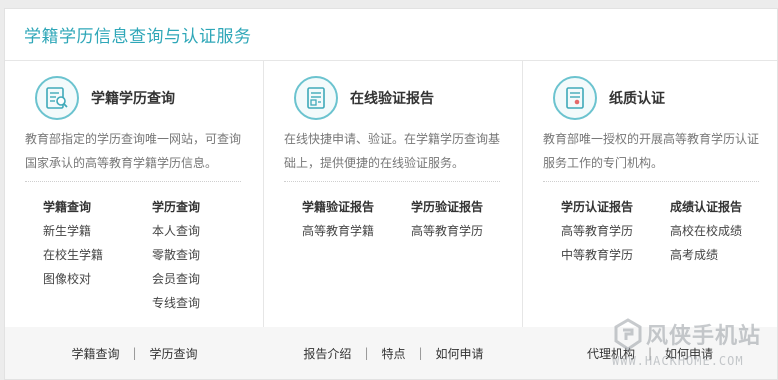 The image size is (778, 380). Describe the element at coordinates (724, 207) in the screenshot. I see `link-group-heading: 成绩认证报告` at that location.